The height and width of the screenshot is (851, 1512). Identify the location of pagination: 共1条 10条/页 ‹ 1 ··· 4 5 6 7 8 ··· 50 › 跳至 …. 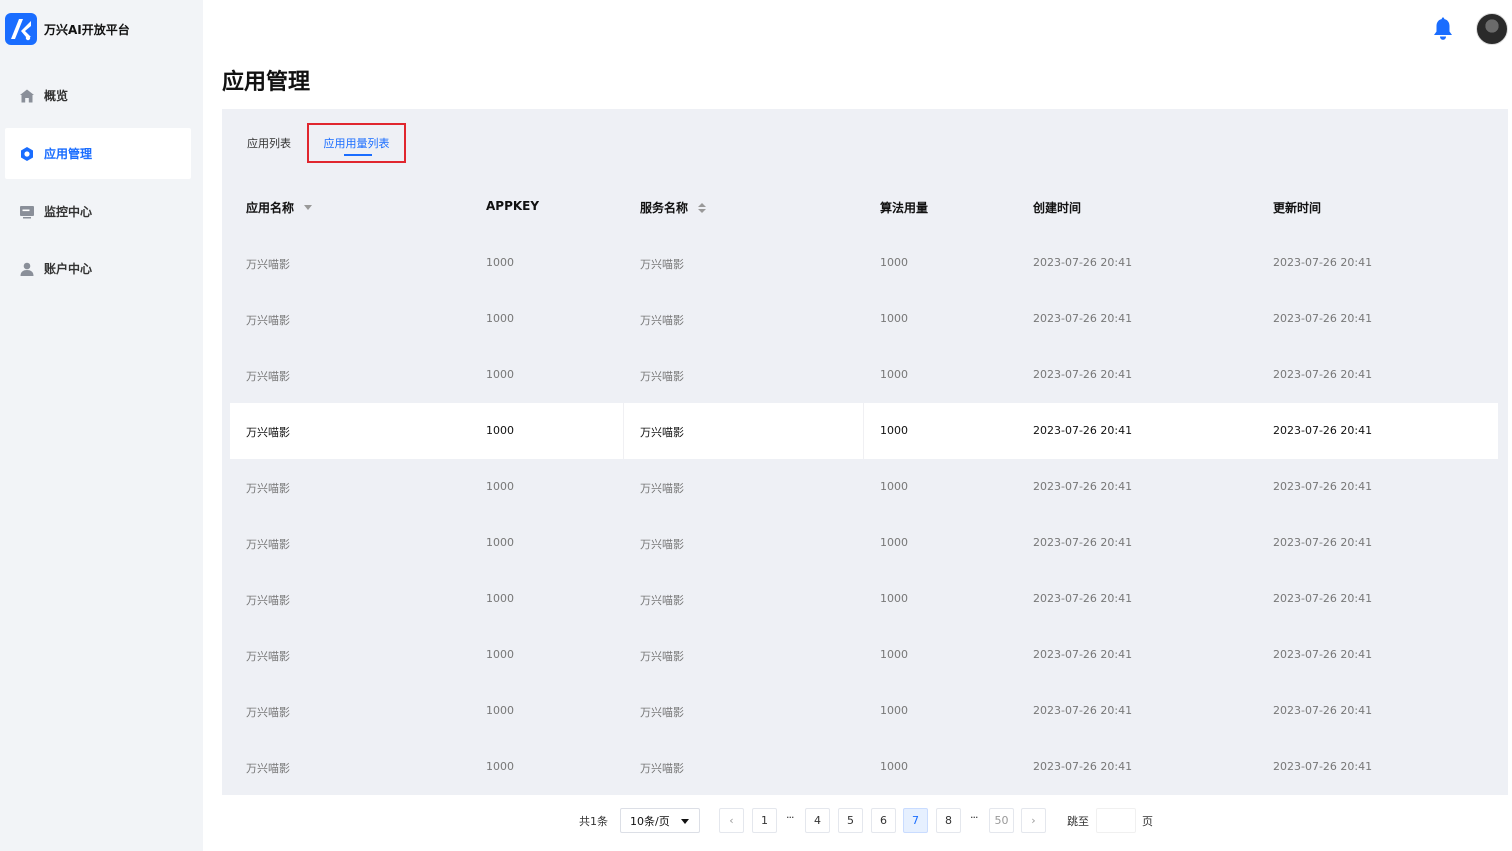
(756, 820).